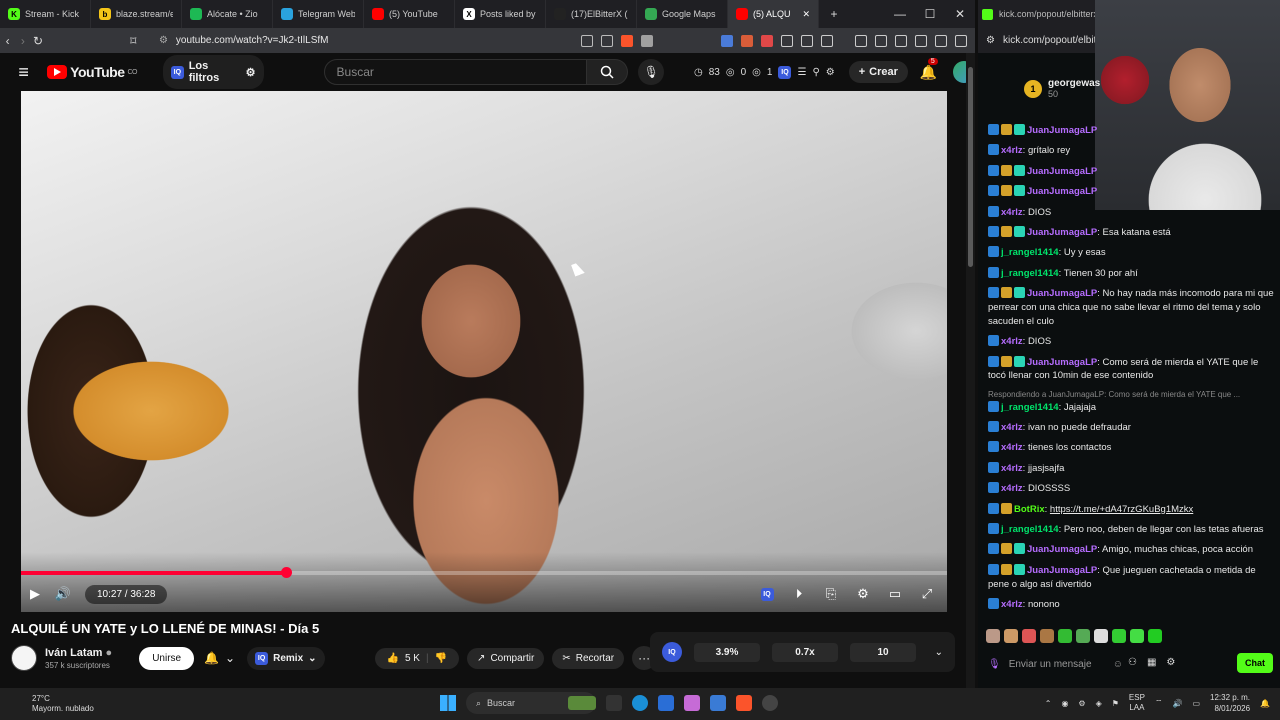 The height and width of the screenshot is (720, 1280). What do you see at coordinates (417, 658) in the screenshot?
I see `like-button: 👍 5 K | 👎` at bounding box center [417, 658].